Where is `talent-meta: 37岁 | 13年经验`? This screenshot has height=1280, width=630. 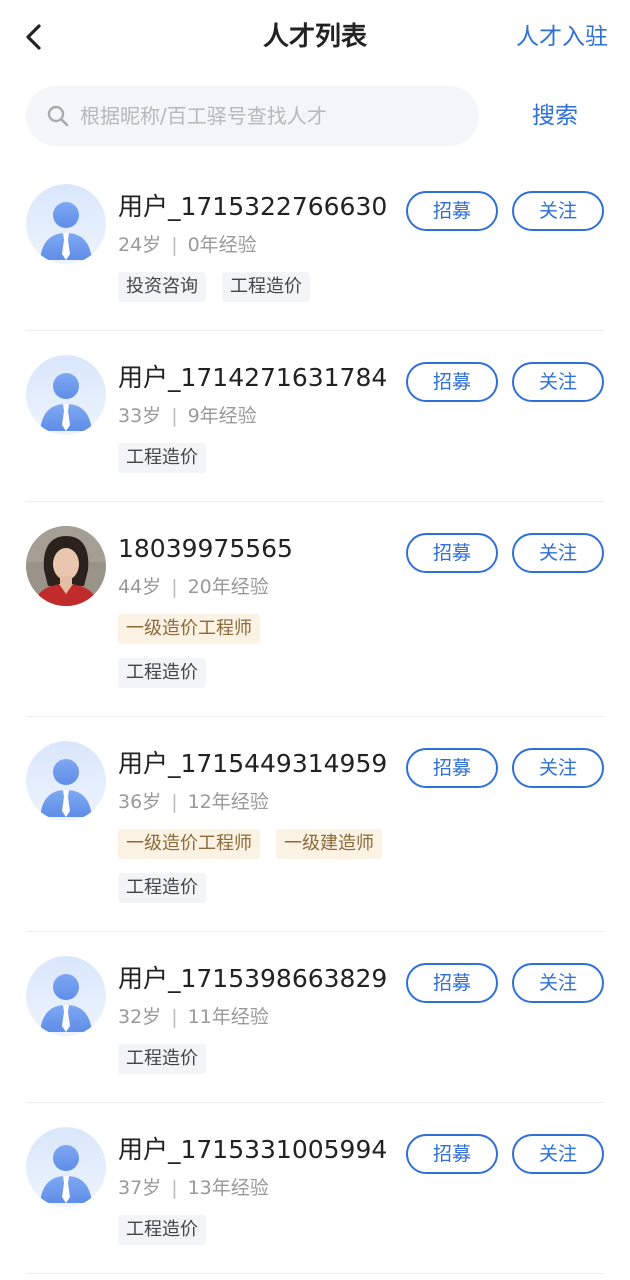
talent-meta: 37岁 | 13年经验 is located at coordinates (361, 1188).